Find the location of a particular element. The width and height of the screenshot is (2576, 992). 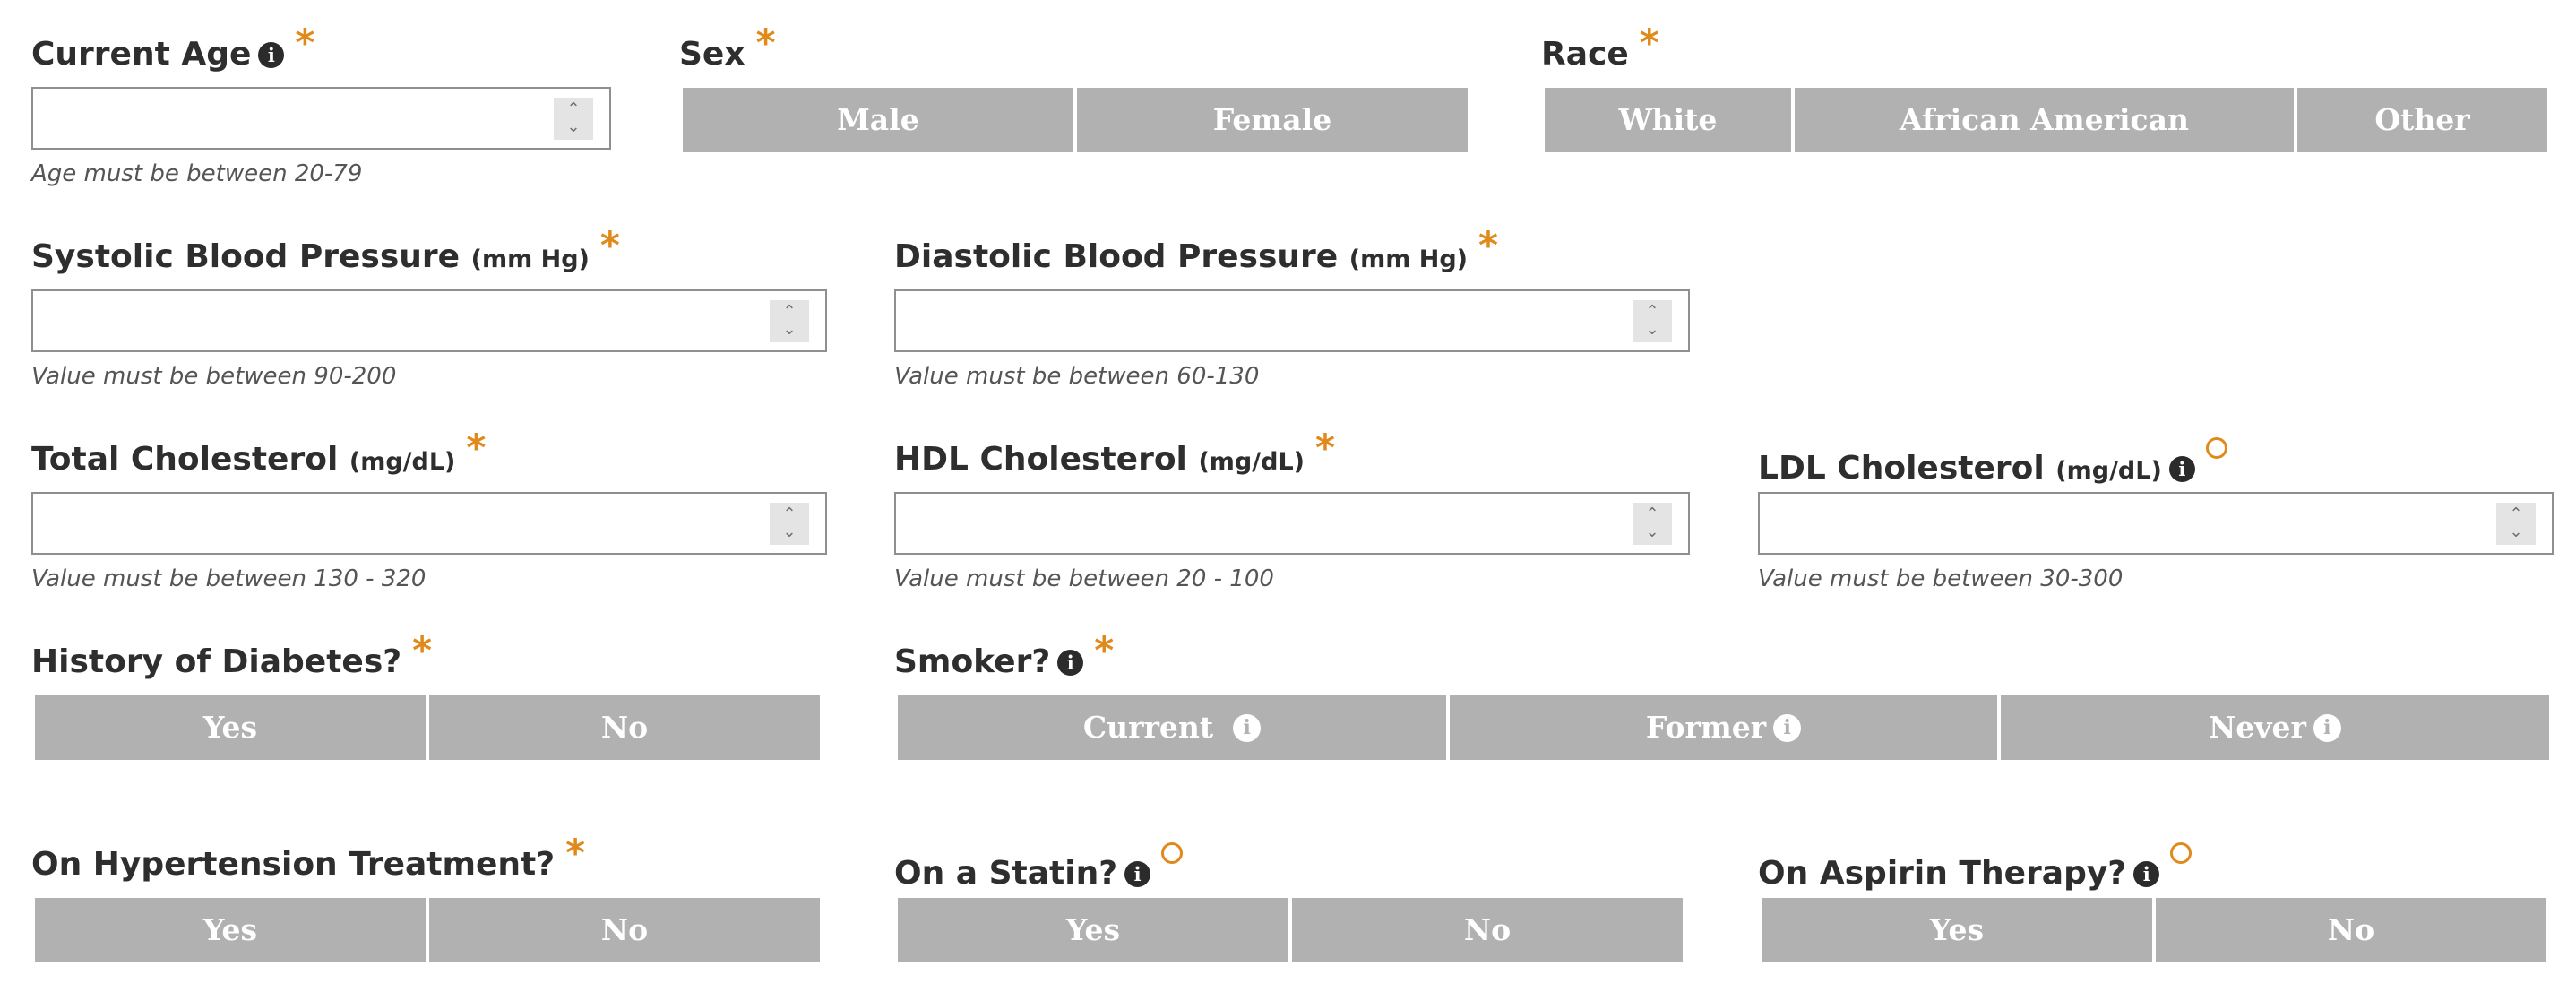

systolic-input is located at coordinates (429, 320).